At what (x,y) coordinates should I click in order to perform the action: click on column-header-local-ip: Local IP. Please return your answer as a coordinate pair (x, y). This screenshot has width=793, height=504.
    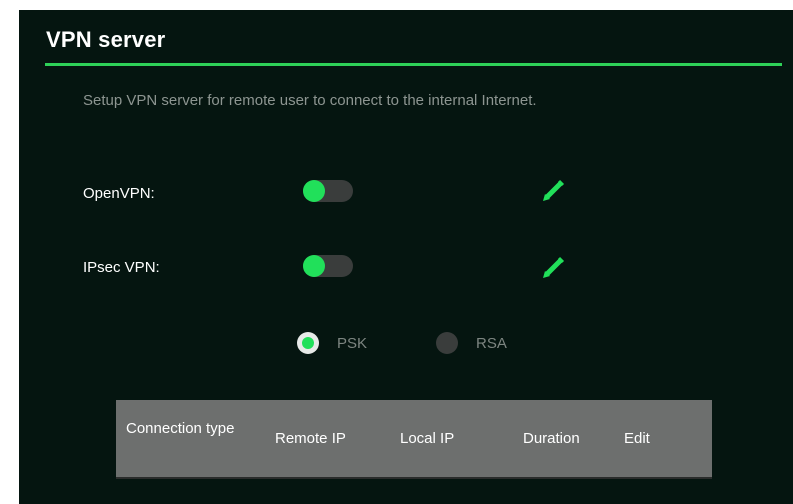
    Looking at the image, I should click on (427, 438).